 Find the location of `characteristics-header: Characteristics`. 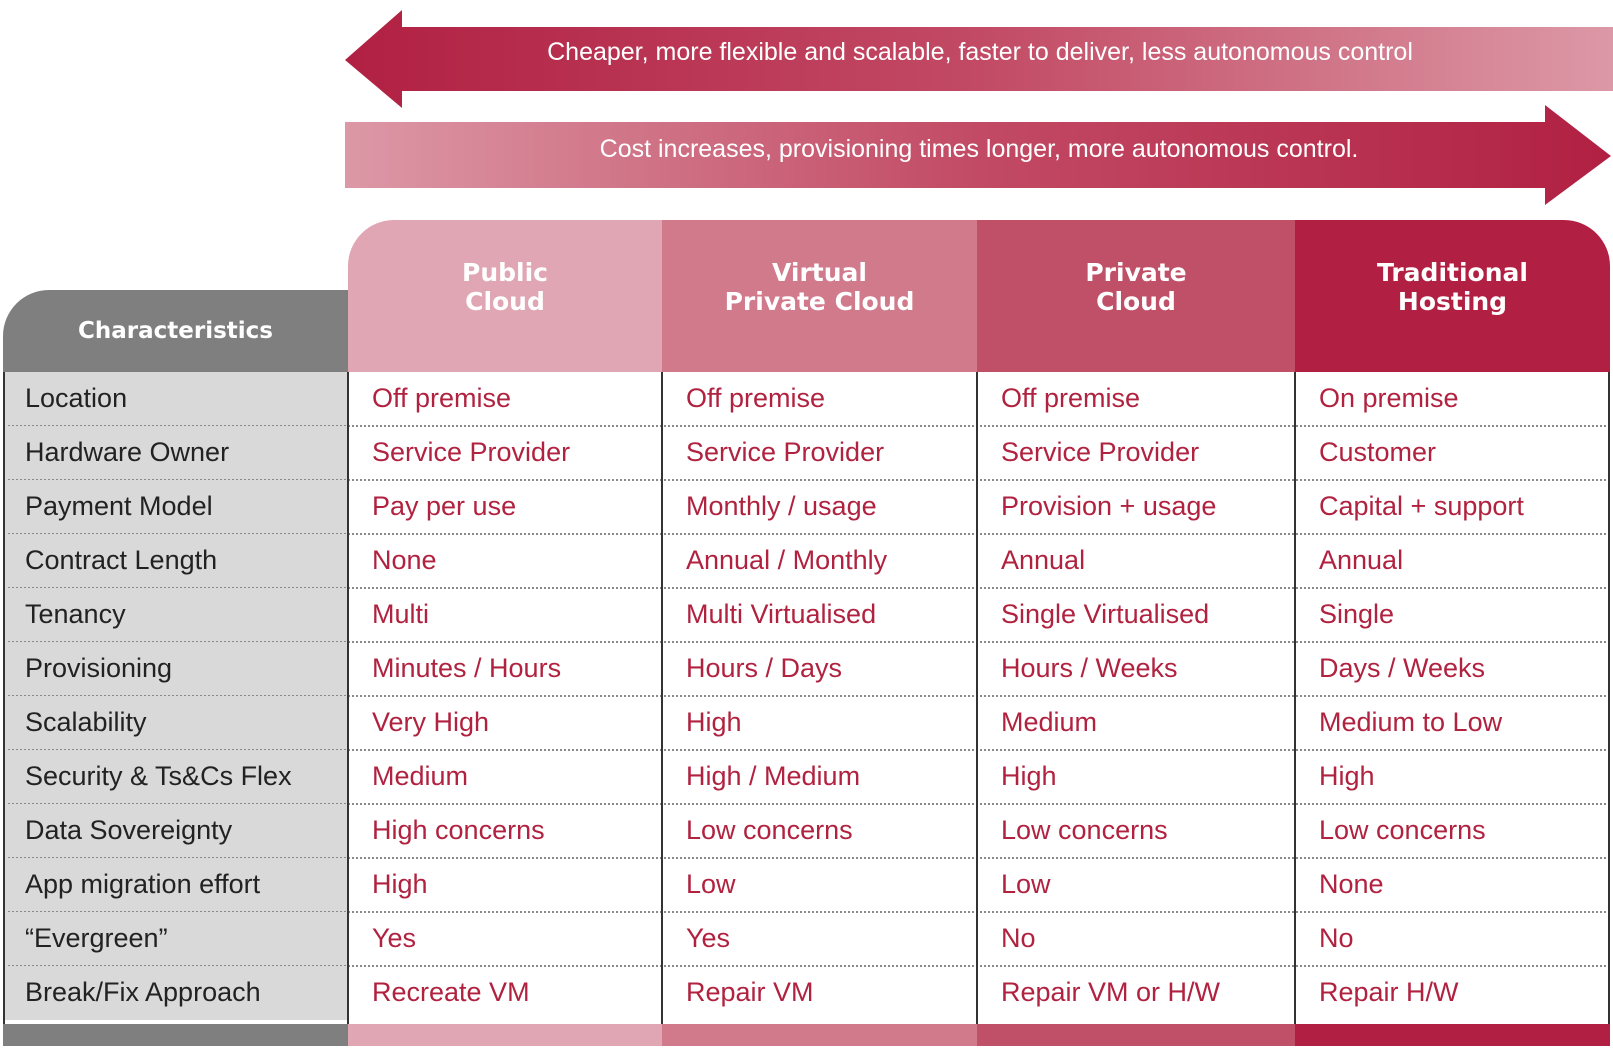

characteristics-header: Characteristics is located at coordinates (175, 331).